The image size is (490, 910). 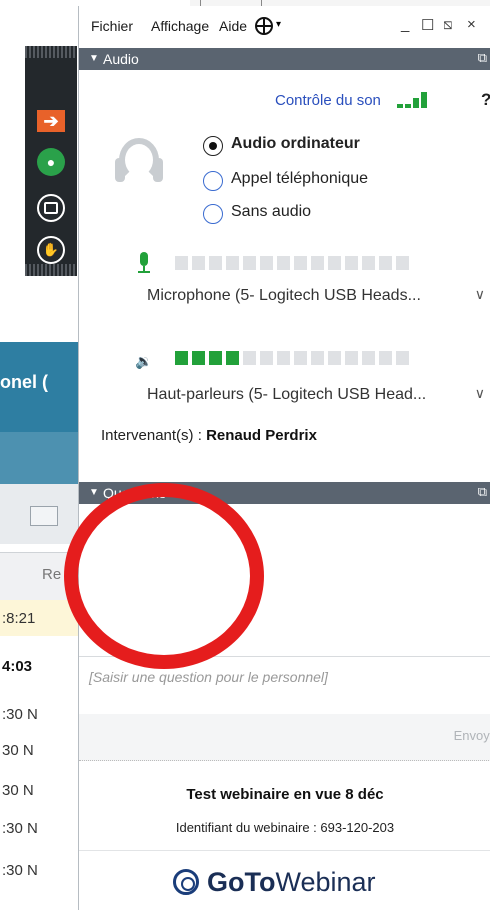 I want to click on microphone-icon, so click(x=144, y=263).